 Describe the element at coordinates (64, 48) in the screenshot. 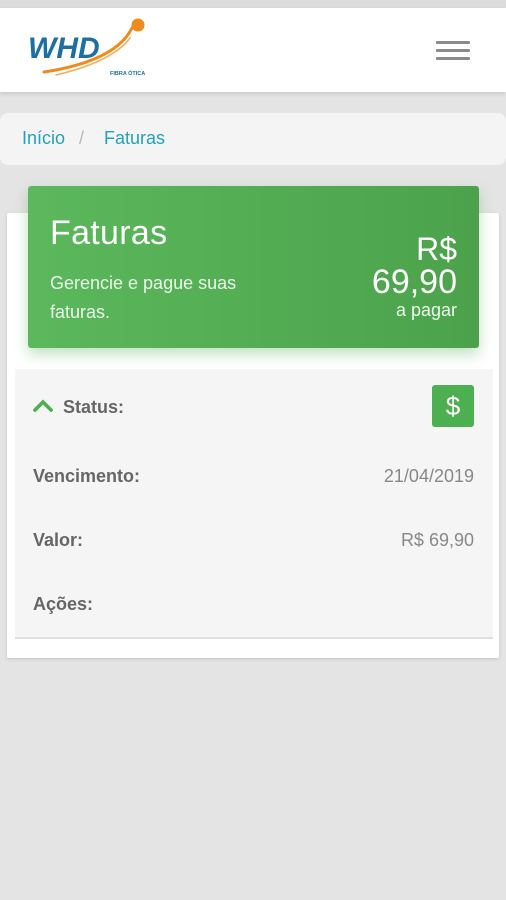

I see `svg-text: WHD` at that location.